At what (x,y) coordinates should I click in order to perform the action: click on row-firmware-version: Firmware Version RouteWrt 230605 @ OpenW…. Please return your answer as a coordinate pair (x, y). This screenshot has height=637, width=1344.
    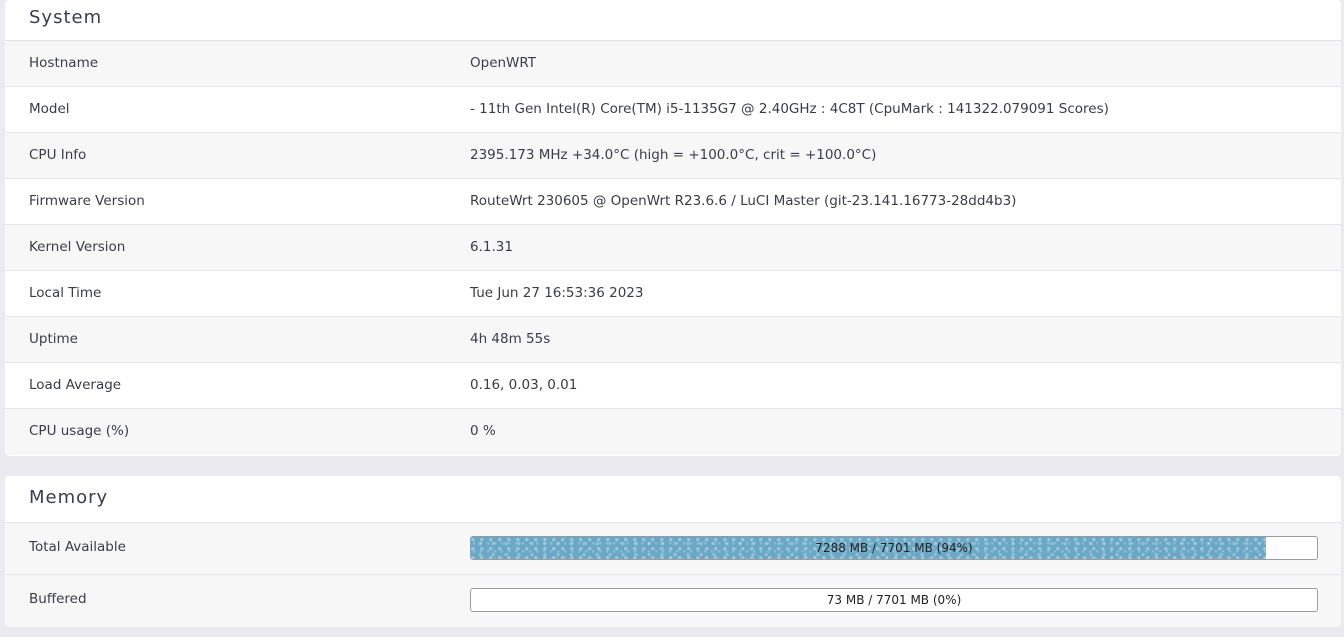
    Looking at the image, I should click on (673, 202).